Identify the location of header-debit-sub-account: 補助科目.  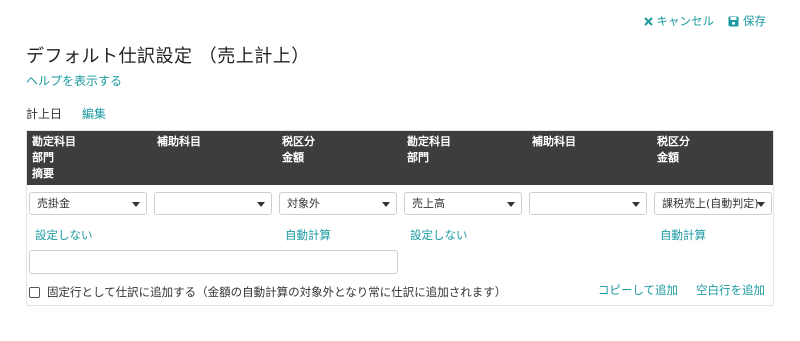
(179, 141).